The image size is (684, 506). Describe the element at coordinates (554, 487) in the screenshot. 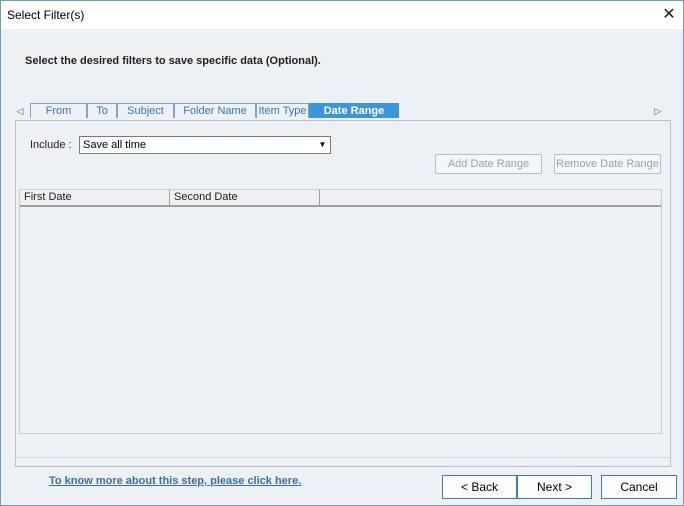

I see `next-button: Next >` at that location.